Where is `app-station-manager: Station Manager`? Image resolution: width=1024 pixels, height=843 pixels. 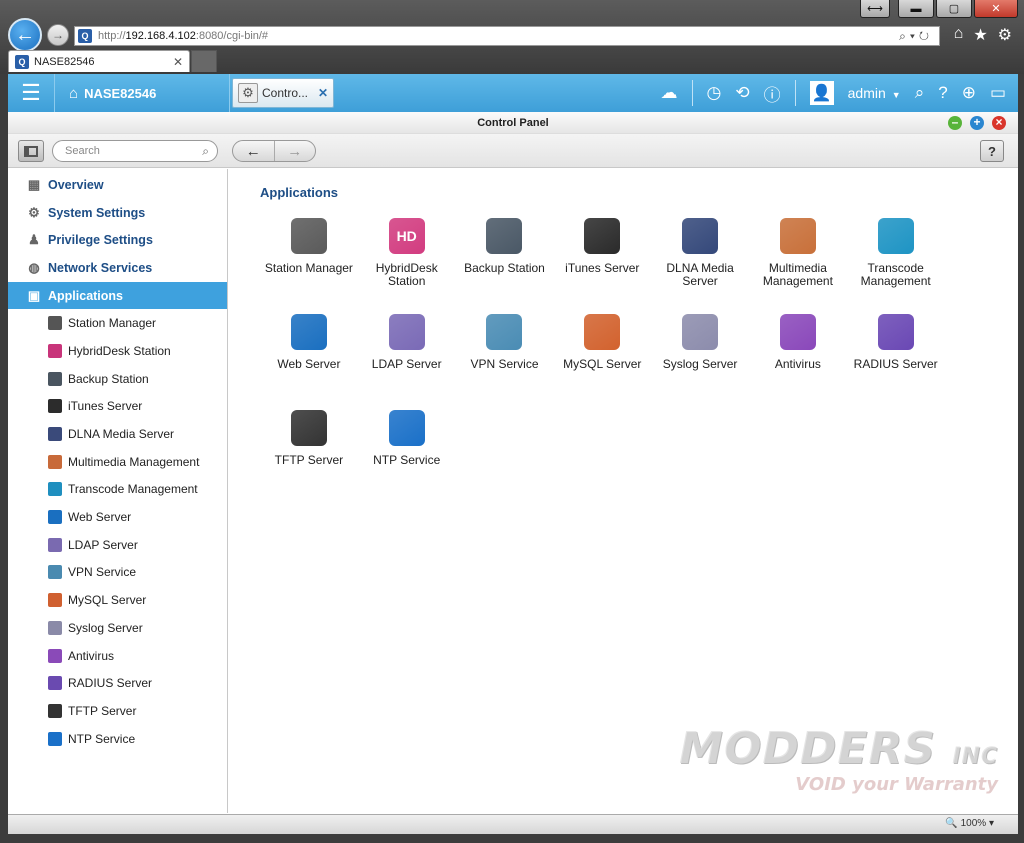
app-station-manager: Station Manager is located at coordinates (309, 266).